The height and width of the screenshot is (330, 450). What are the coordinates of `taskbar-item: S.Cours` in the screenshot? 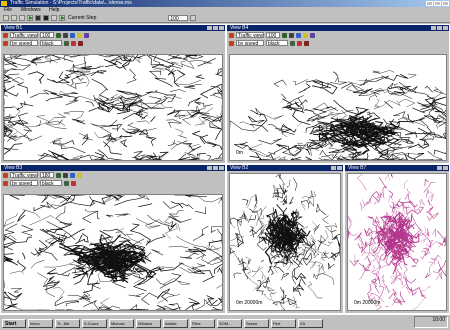 It's located at (94, 323).